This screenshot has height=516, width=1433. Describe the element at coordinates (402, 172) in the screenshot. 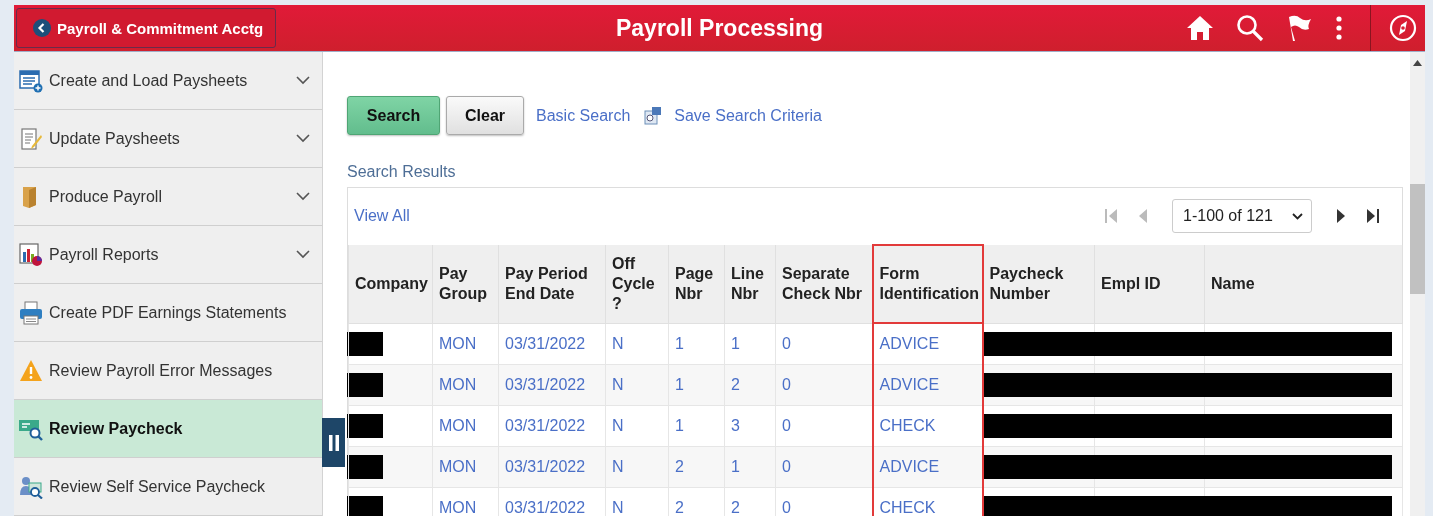

I see `section-title: Search Results` at that location.